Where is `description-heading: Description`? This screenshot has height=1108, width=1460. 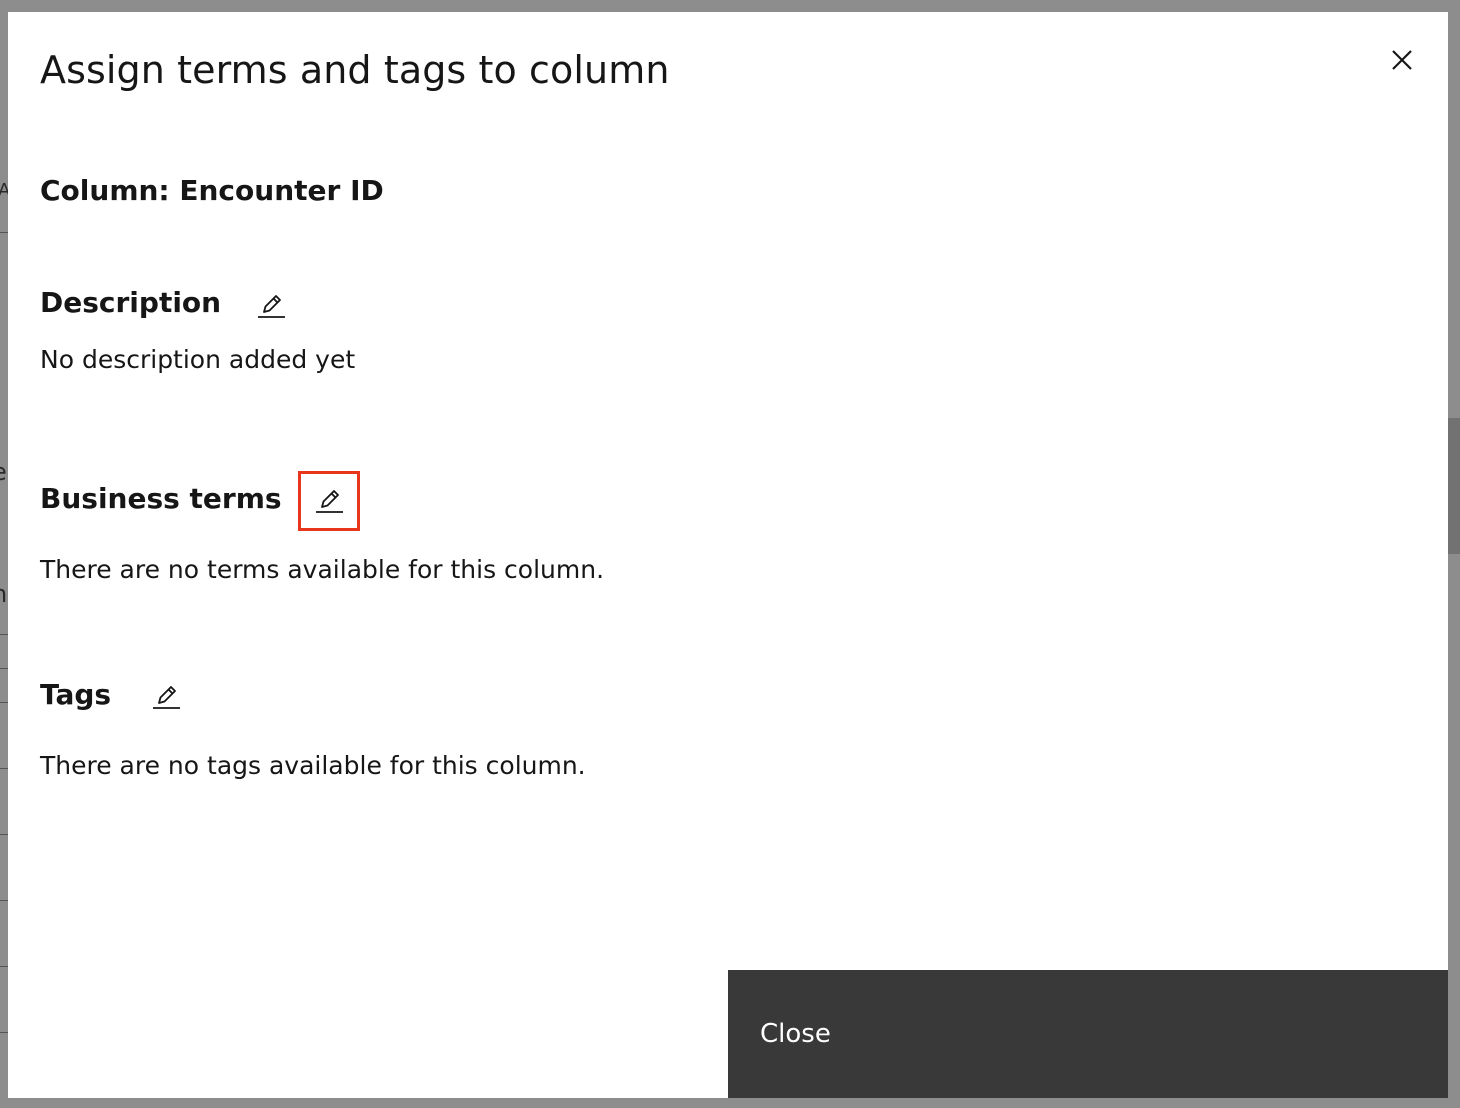 description-heading: Description is located at coordinates (130, 302).